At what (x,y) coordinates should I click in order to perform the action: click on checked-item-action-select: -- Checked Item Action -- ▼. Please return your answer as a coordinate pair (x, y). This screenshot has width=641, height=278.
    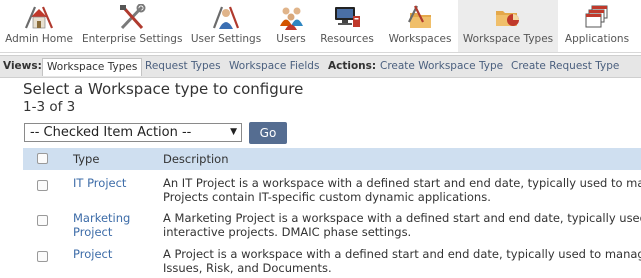
    Looking at the image, I should click on (133, 132).